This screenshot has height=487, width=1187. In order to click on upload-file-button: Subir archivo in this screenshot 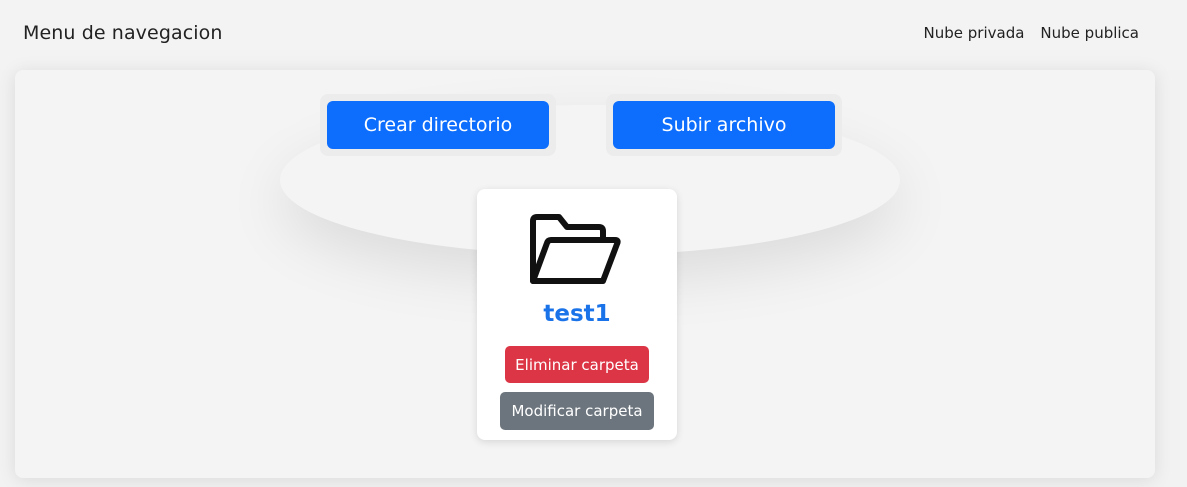, I will do `click(724, 125)`.